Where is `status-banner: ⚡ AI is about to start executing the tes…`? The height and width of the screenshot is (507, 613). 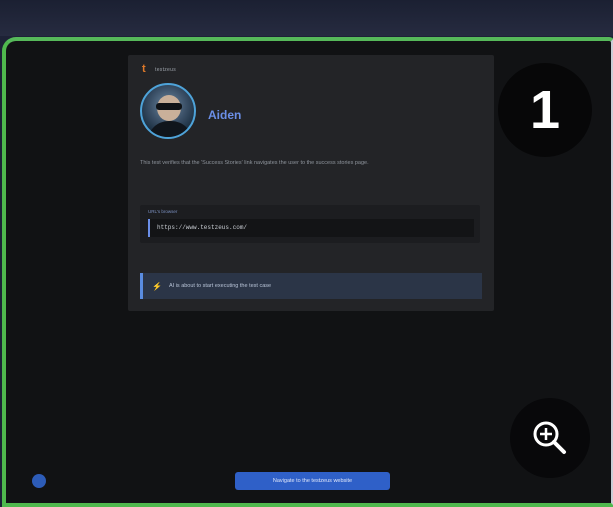 status-banner: ⚡ AI is about to start executing the tes… is located at coordinates (311, 286).